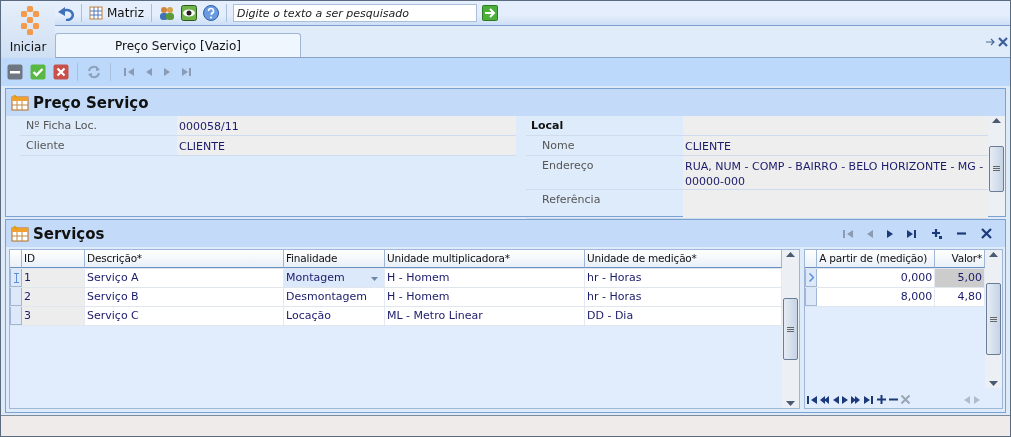  I want to click on panel-title: Serviços, so click(69, 233).